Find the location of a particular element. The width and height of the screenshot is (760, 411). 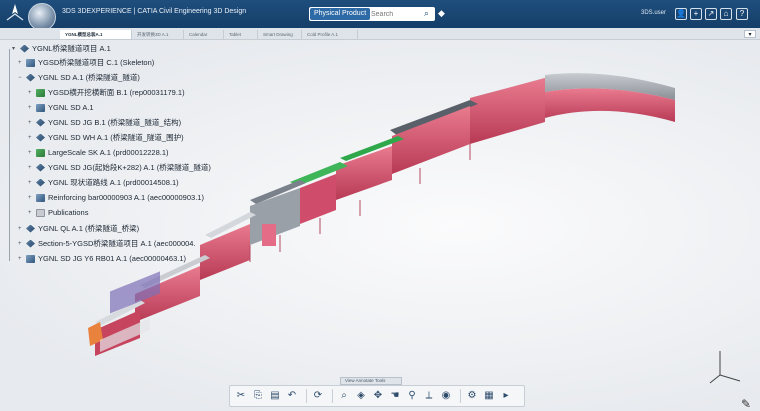

rotate-icon: ⟳ is located at coordinates (318, 396).